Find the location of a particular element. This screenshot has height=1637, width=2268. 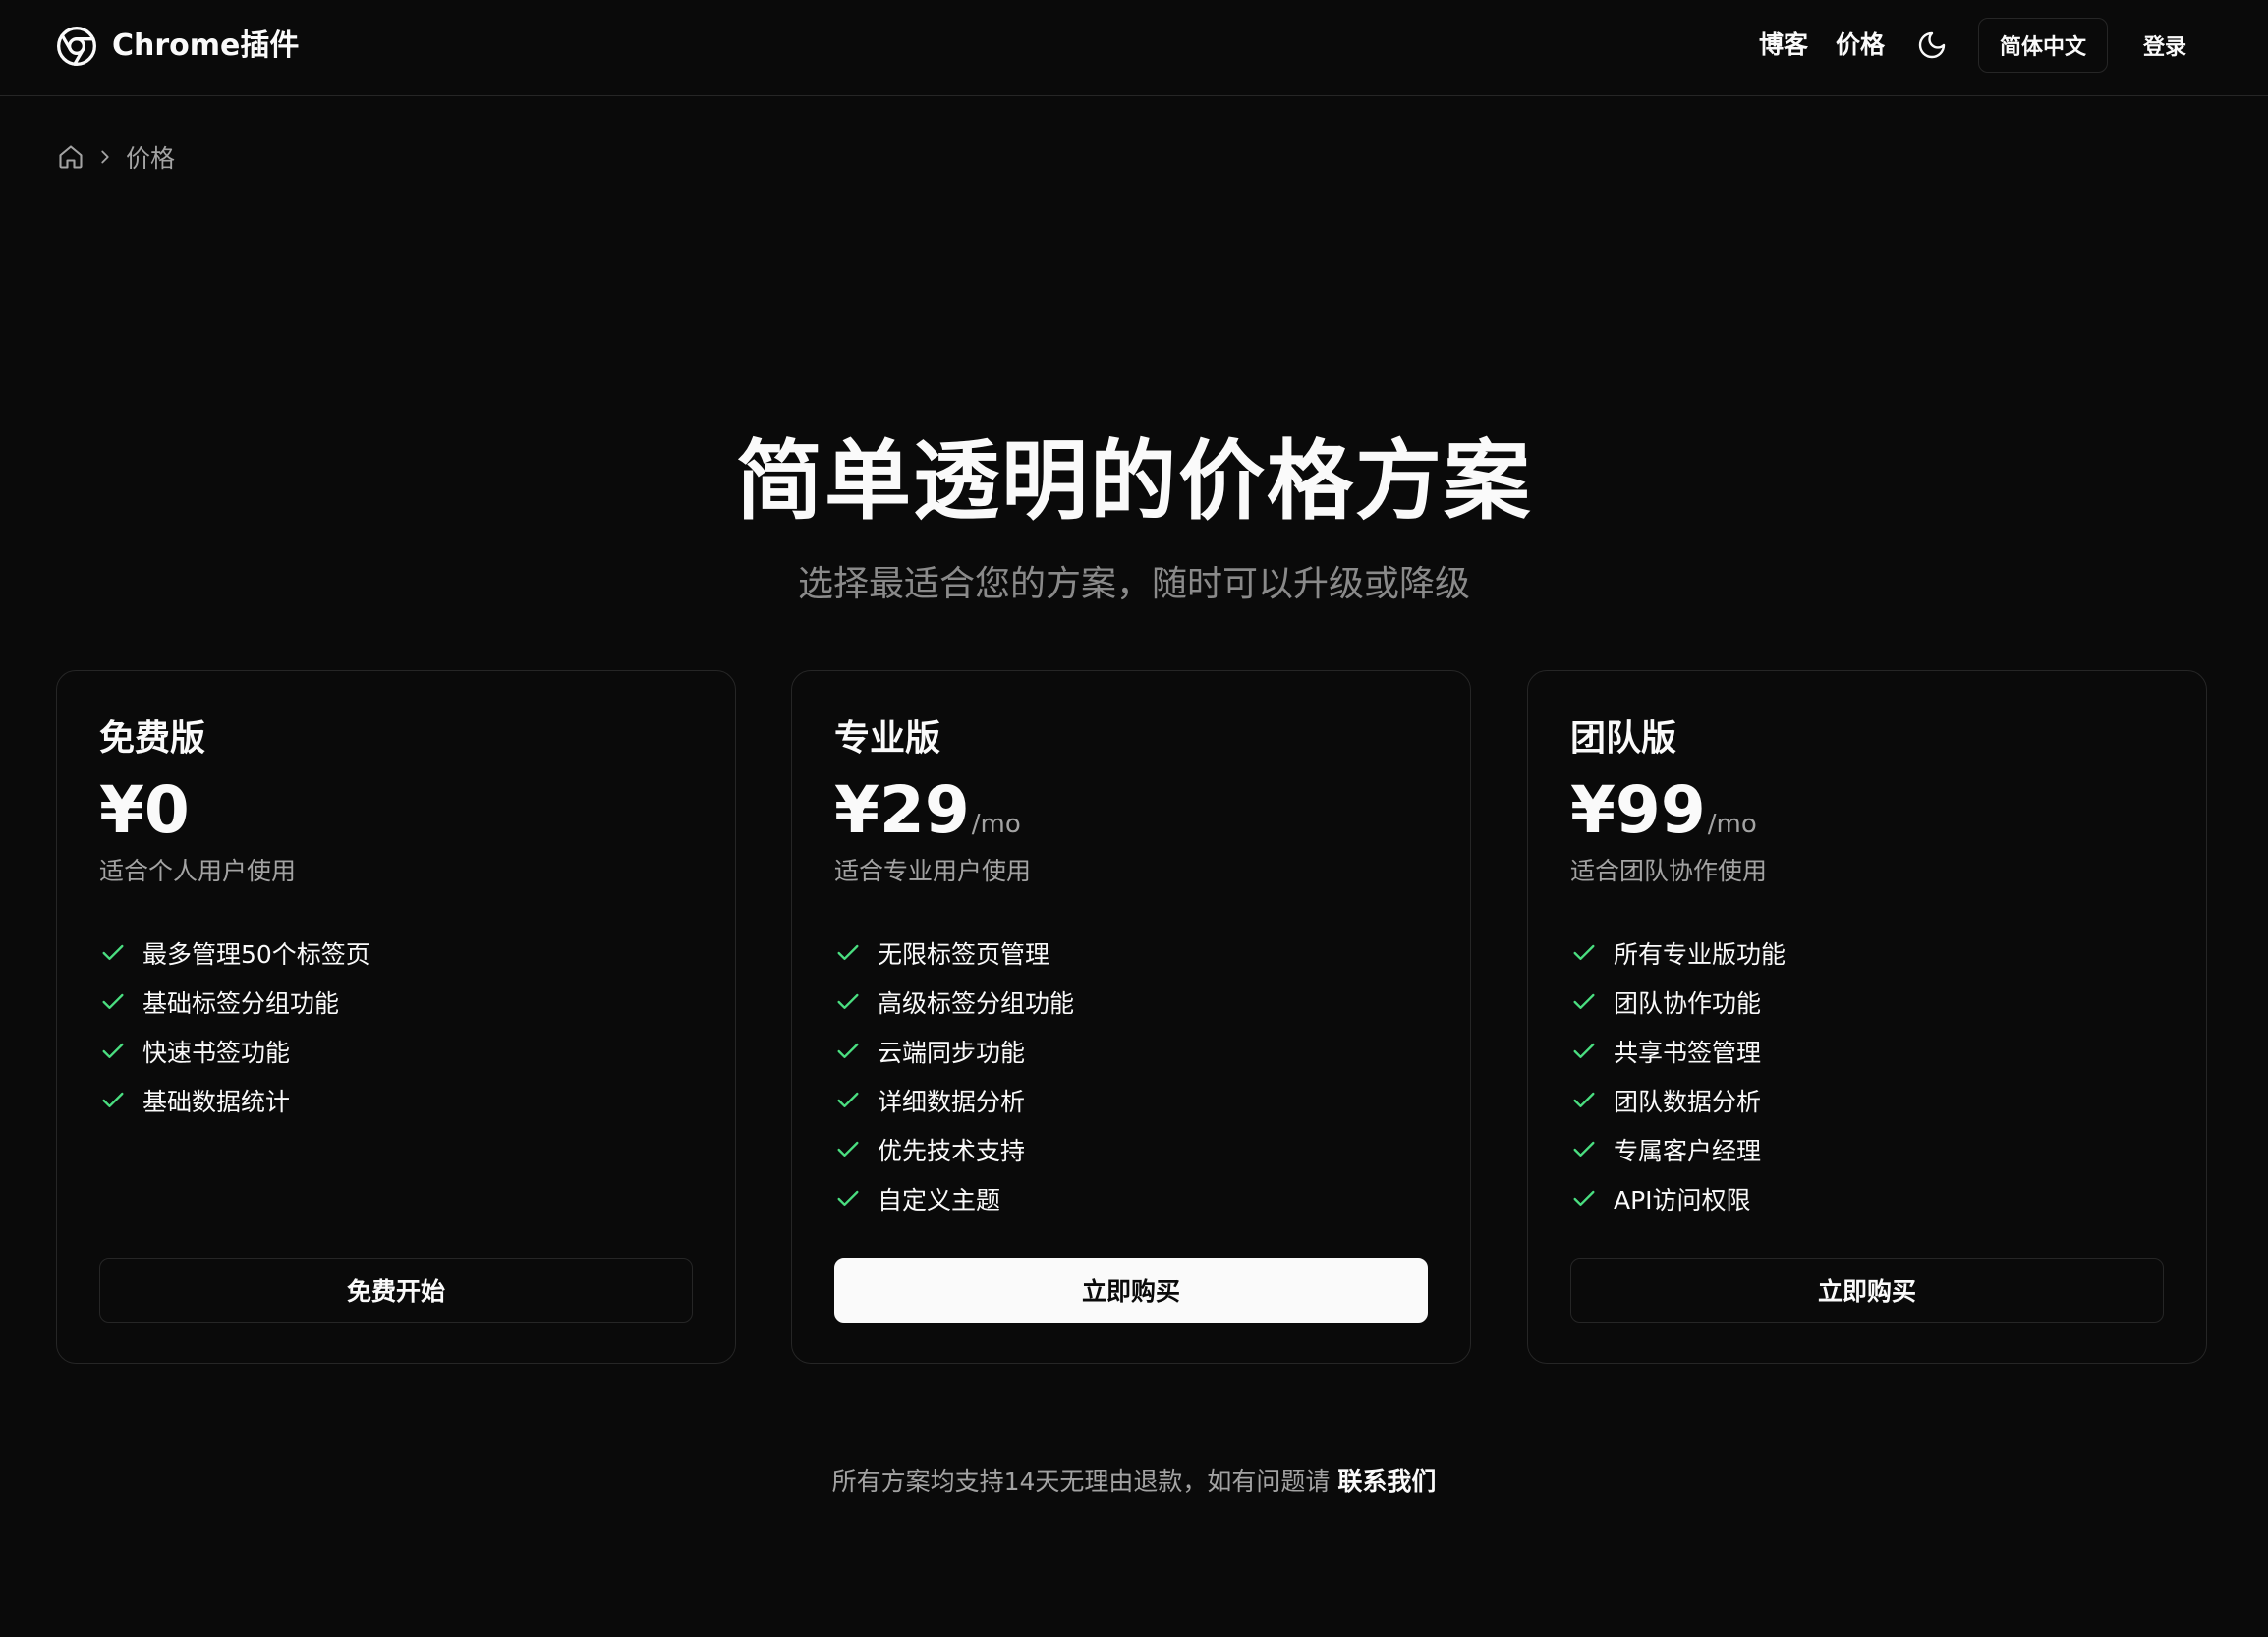

refund-note: 所有方案均支持14天无理由退款，如有问题请 联系我们 is located at coordinates (1134, 1482).